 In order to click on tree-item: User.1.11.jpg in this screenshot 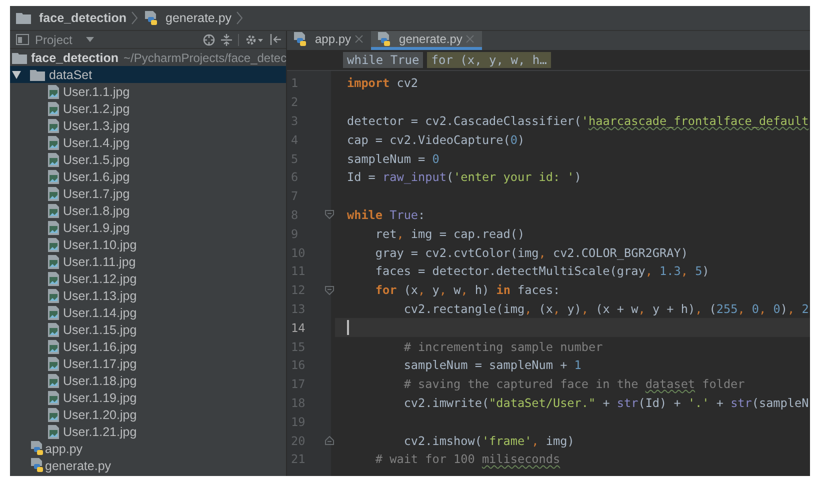, I will do `click(148, 261)`.